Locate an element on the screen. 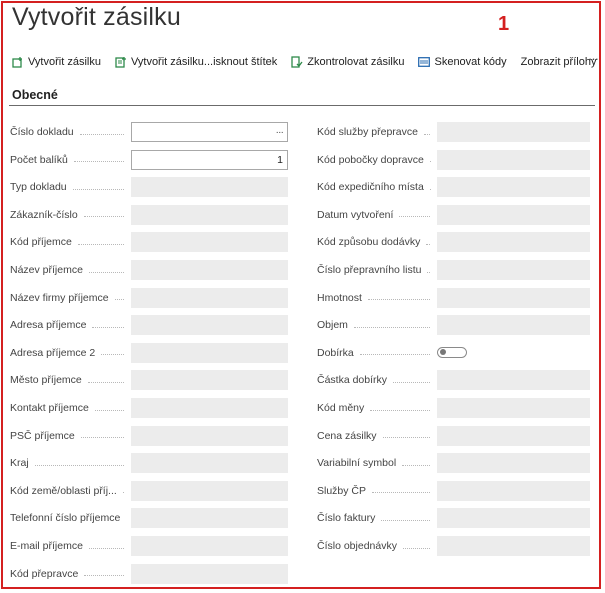 Image resolution: width=605 pixels, height=593 pixels. field-label-dobirka: Dobírka is located at coordinates (375, 353).